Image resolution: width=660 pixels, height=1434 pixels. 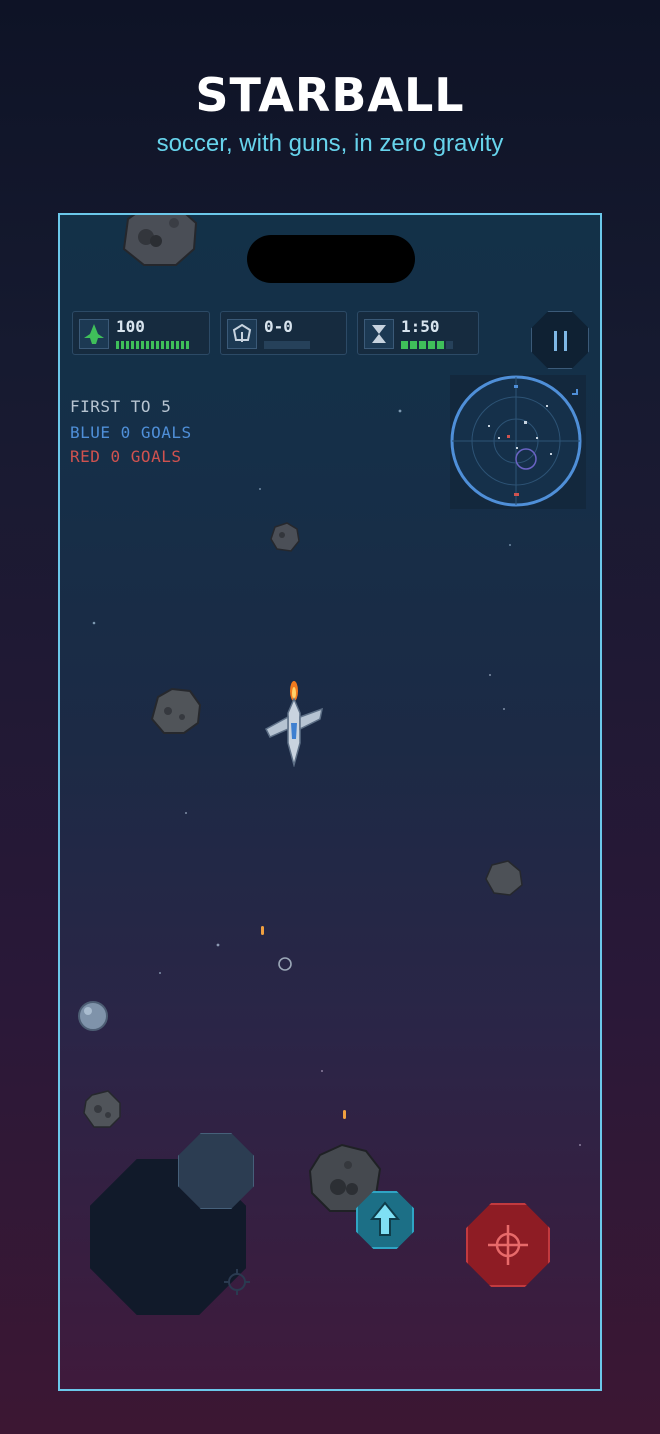 What do you see at coordinates (287, 345) in the screenshot?
I see `score-bar` at bounding box center [287, 345].